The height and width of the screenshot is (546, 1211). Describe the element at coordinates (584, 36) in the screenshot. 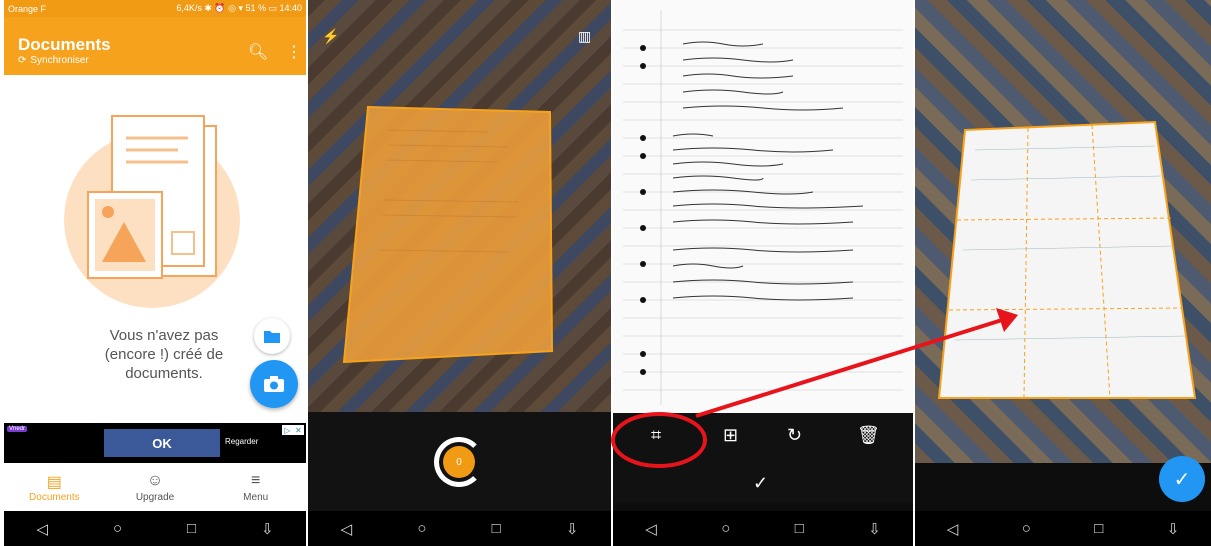

I see `gallery-icon: ▥` at that location.